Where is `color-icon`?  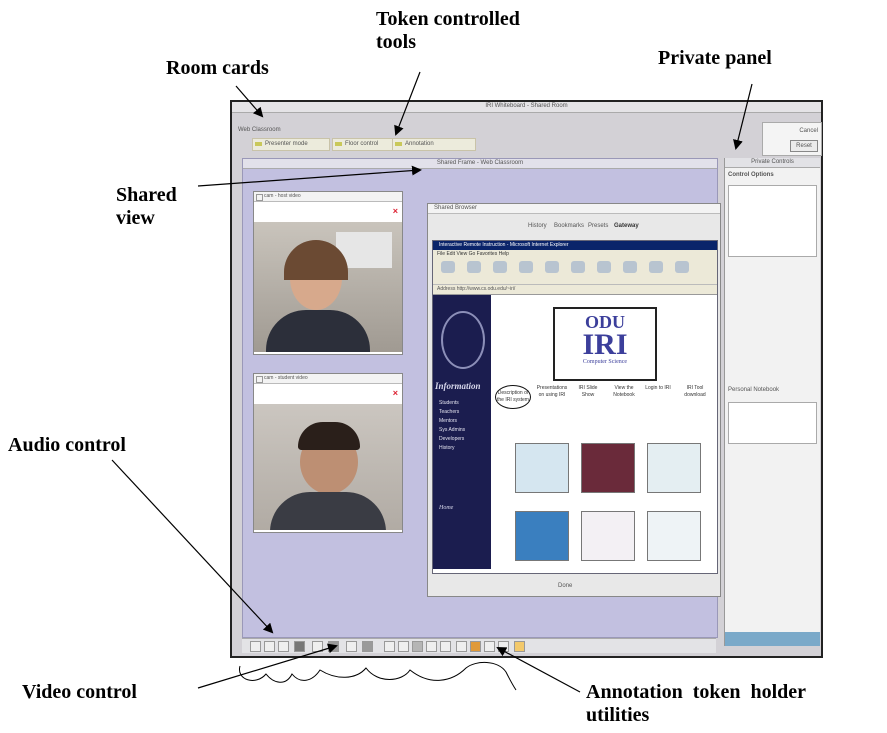
color-icon is located at coordinates (475, 646).